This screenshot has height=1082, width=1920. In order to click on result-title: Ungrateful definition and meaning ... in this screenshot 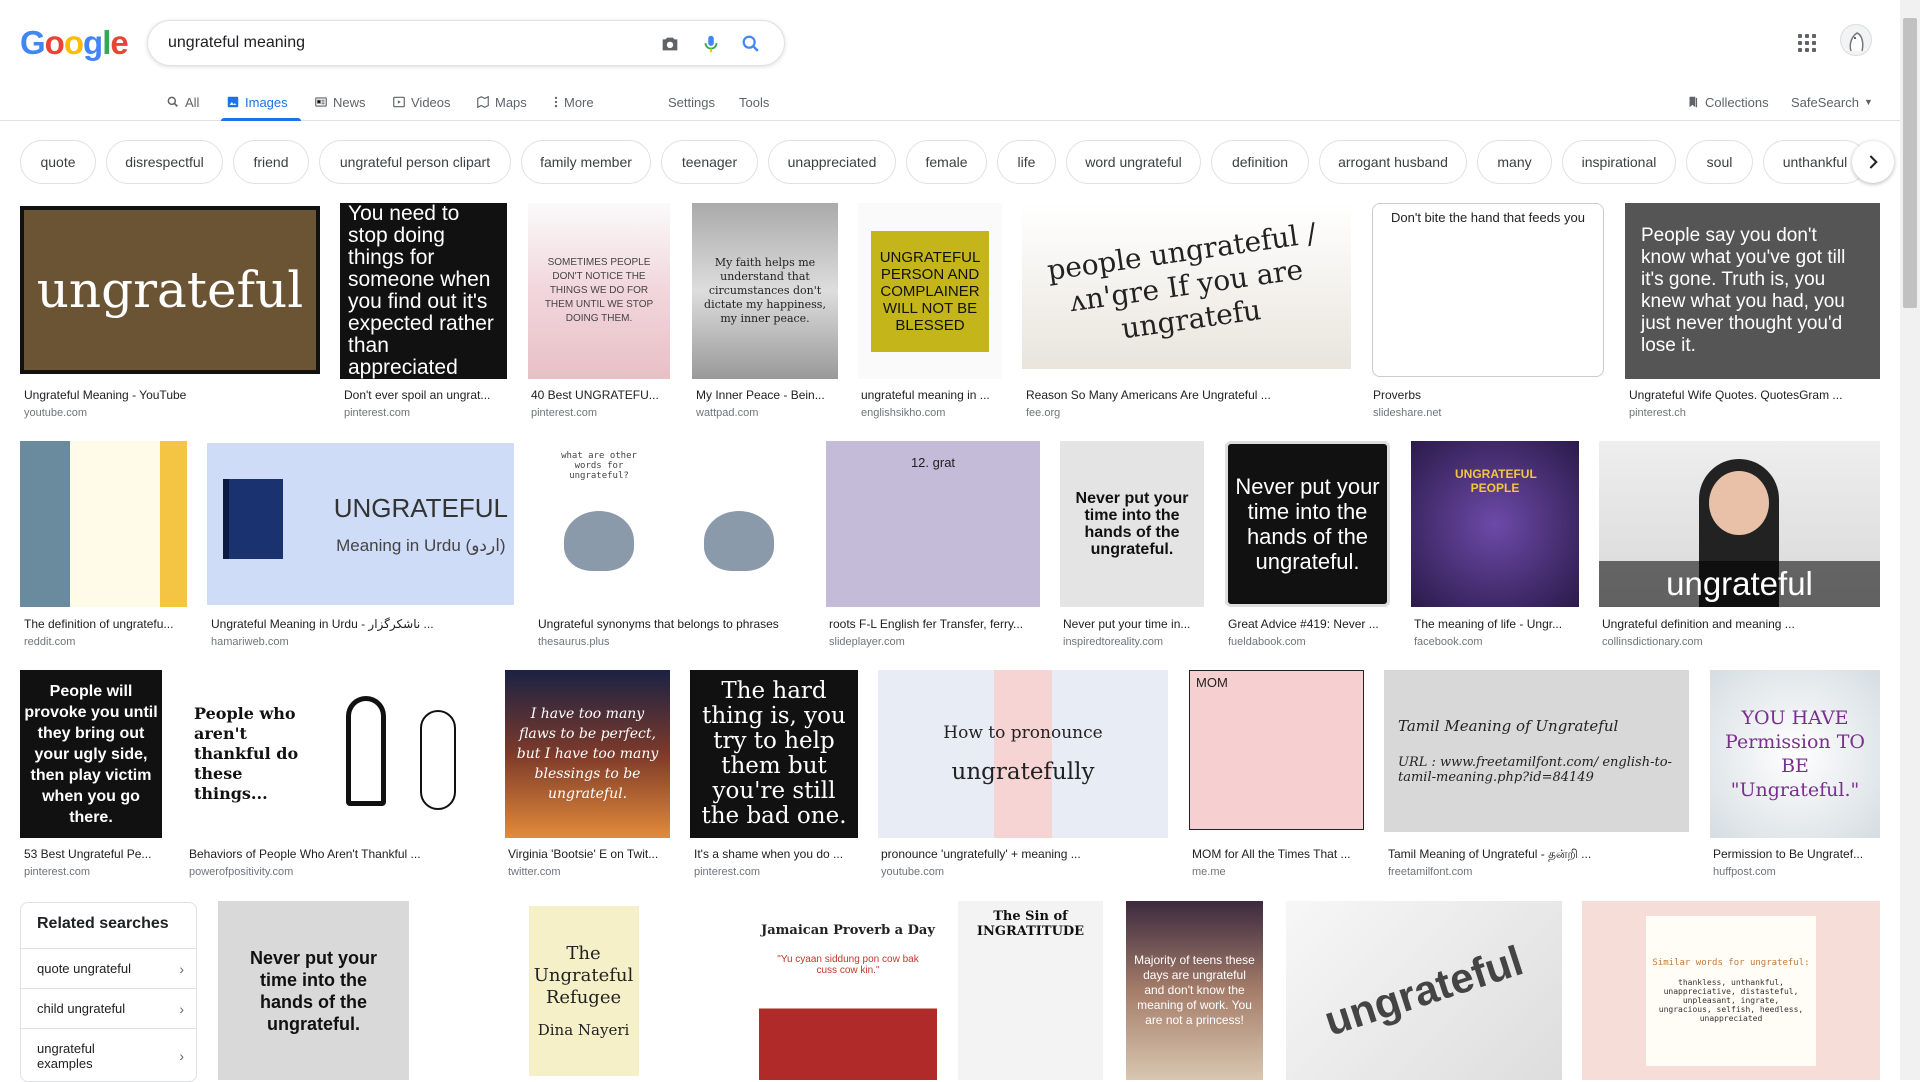, I will do `click(1741, 624)`.